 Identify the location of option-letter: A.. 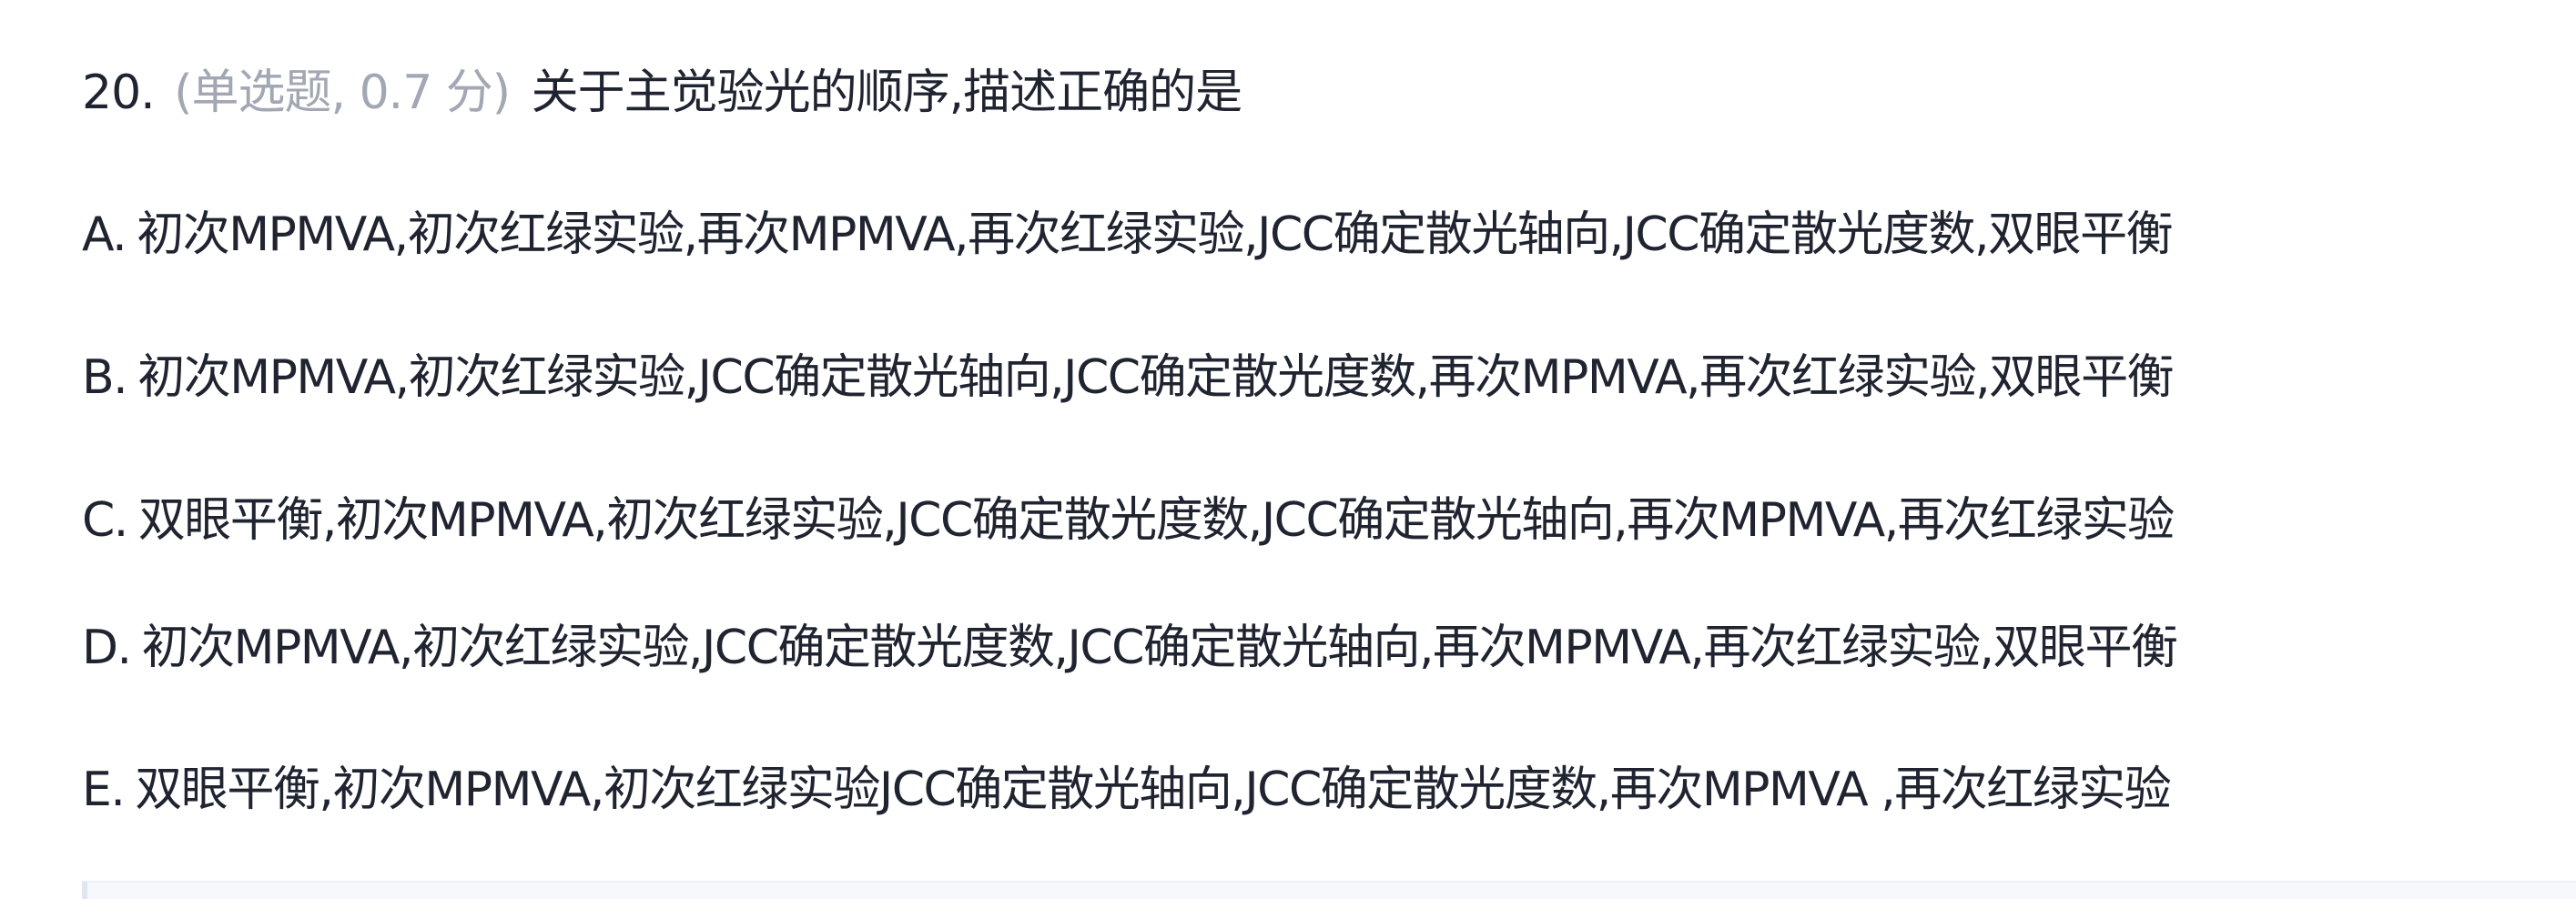
(104, 235).